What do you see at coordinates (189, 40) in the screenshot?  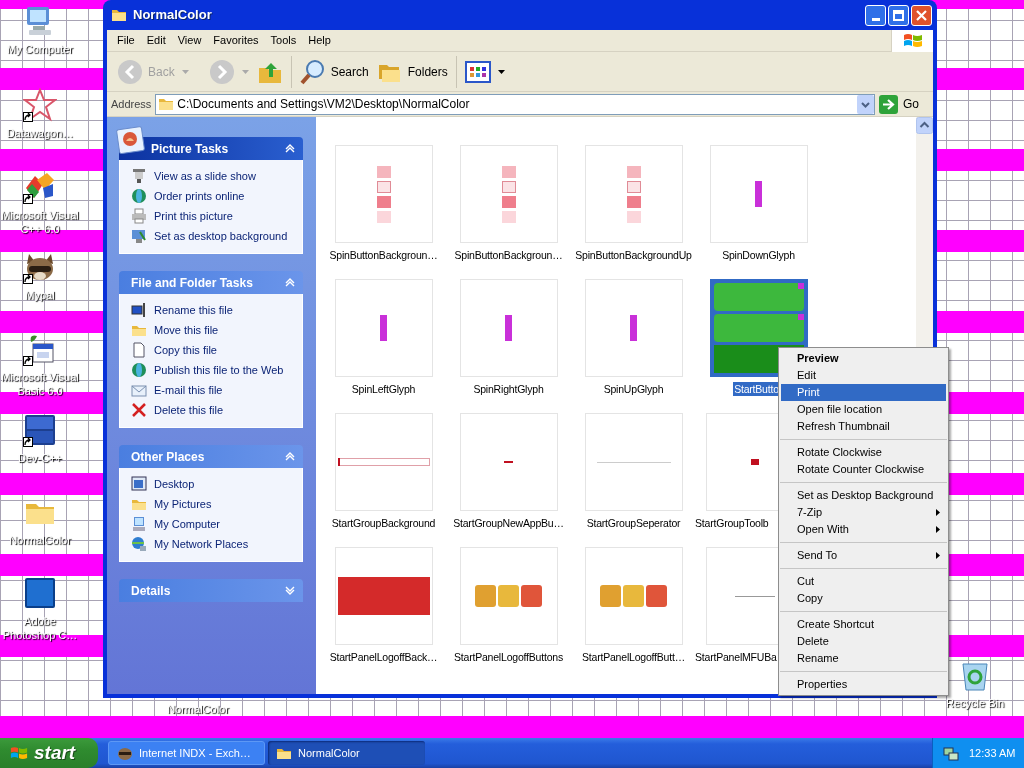 I see `menu-item: View` at bounding box center [189, 40].